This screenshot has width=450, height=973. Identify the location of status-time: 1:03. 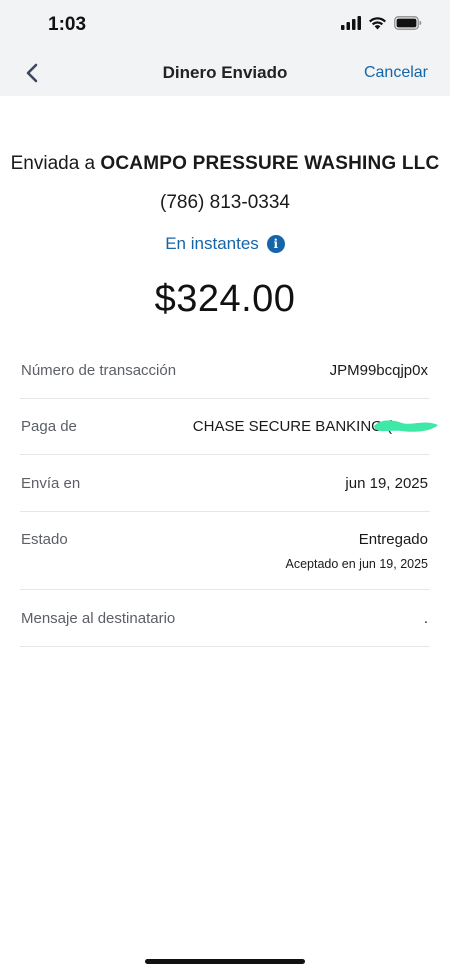
(67, 24).